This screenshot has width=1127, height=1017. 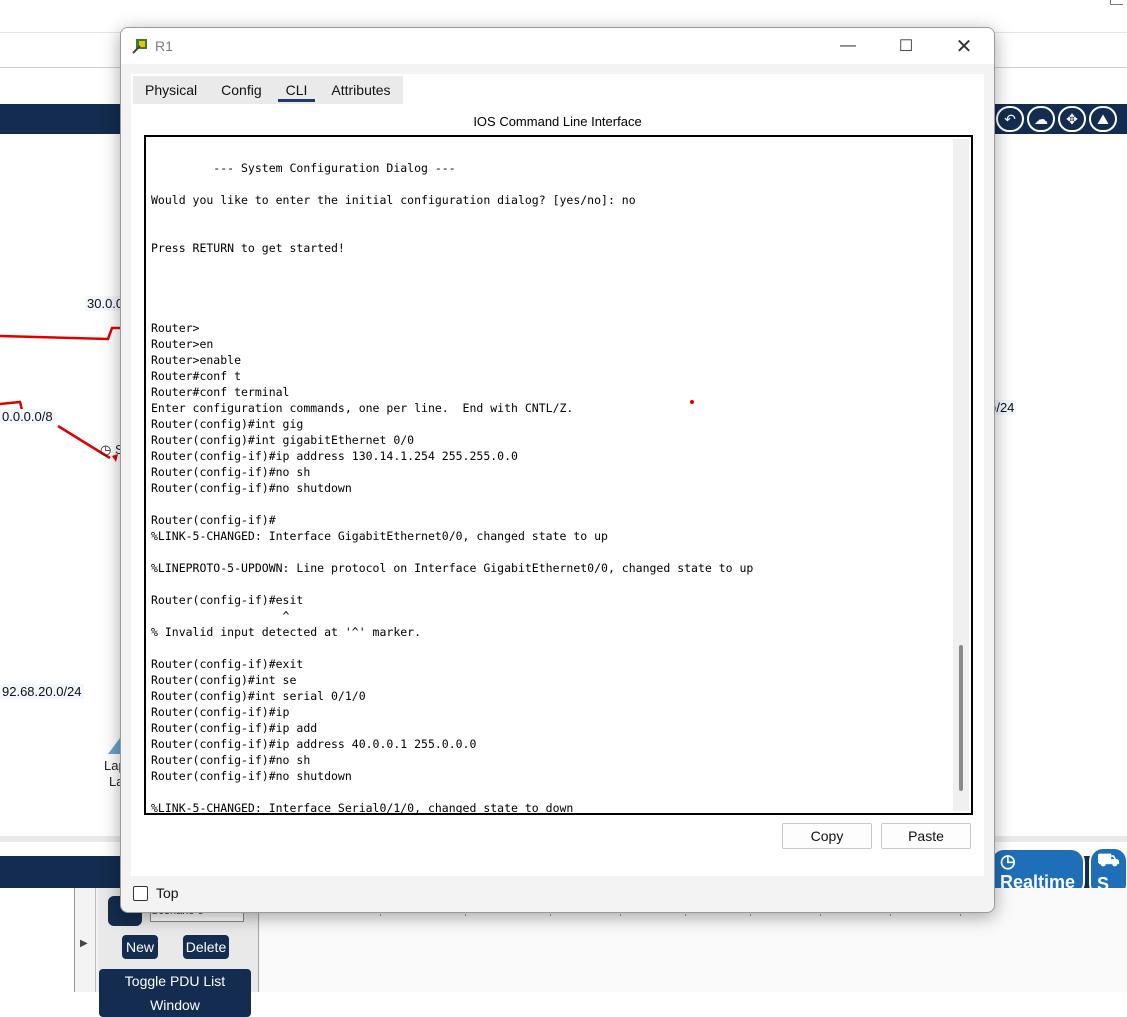 What do you see at coordinates (827, 836) in the screenshot?
I see `copy-button: Copy` at bounding box center [827, 836].